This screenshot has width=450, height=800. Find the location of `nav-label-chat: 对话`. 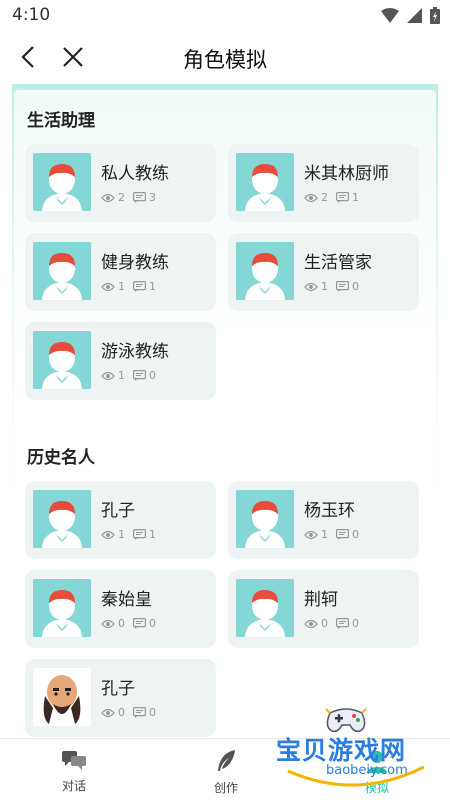

nav-label-chat: 对话 is located at coordinates (73, 786).